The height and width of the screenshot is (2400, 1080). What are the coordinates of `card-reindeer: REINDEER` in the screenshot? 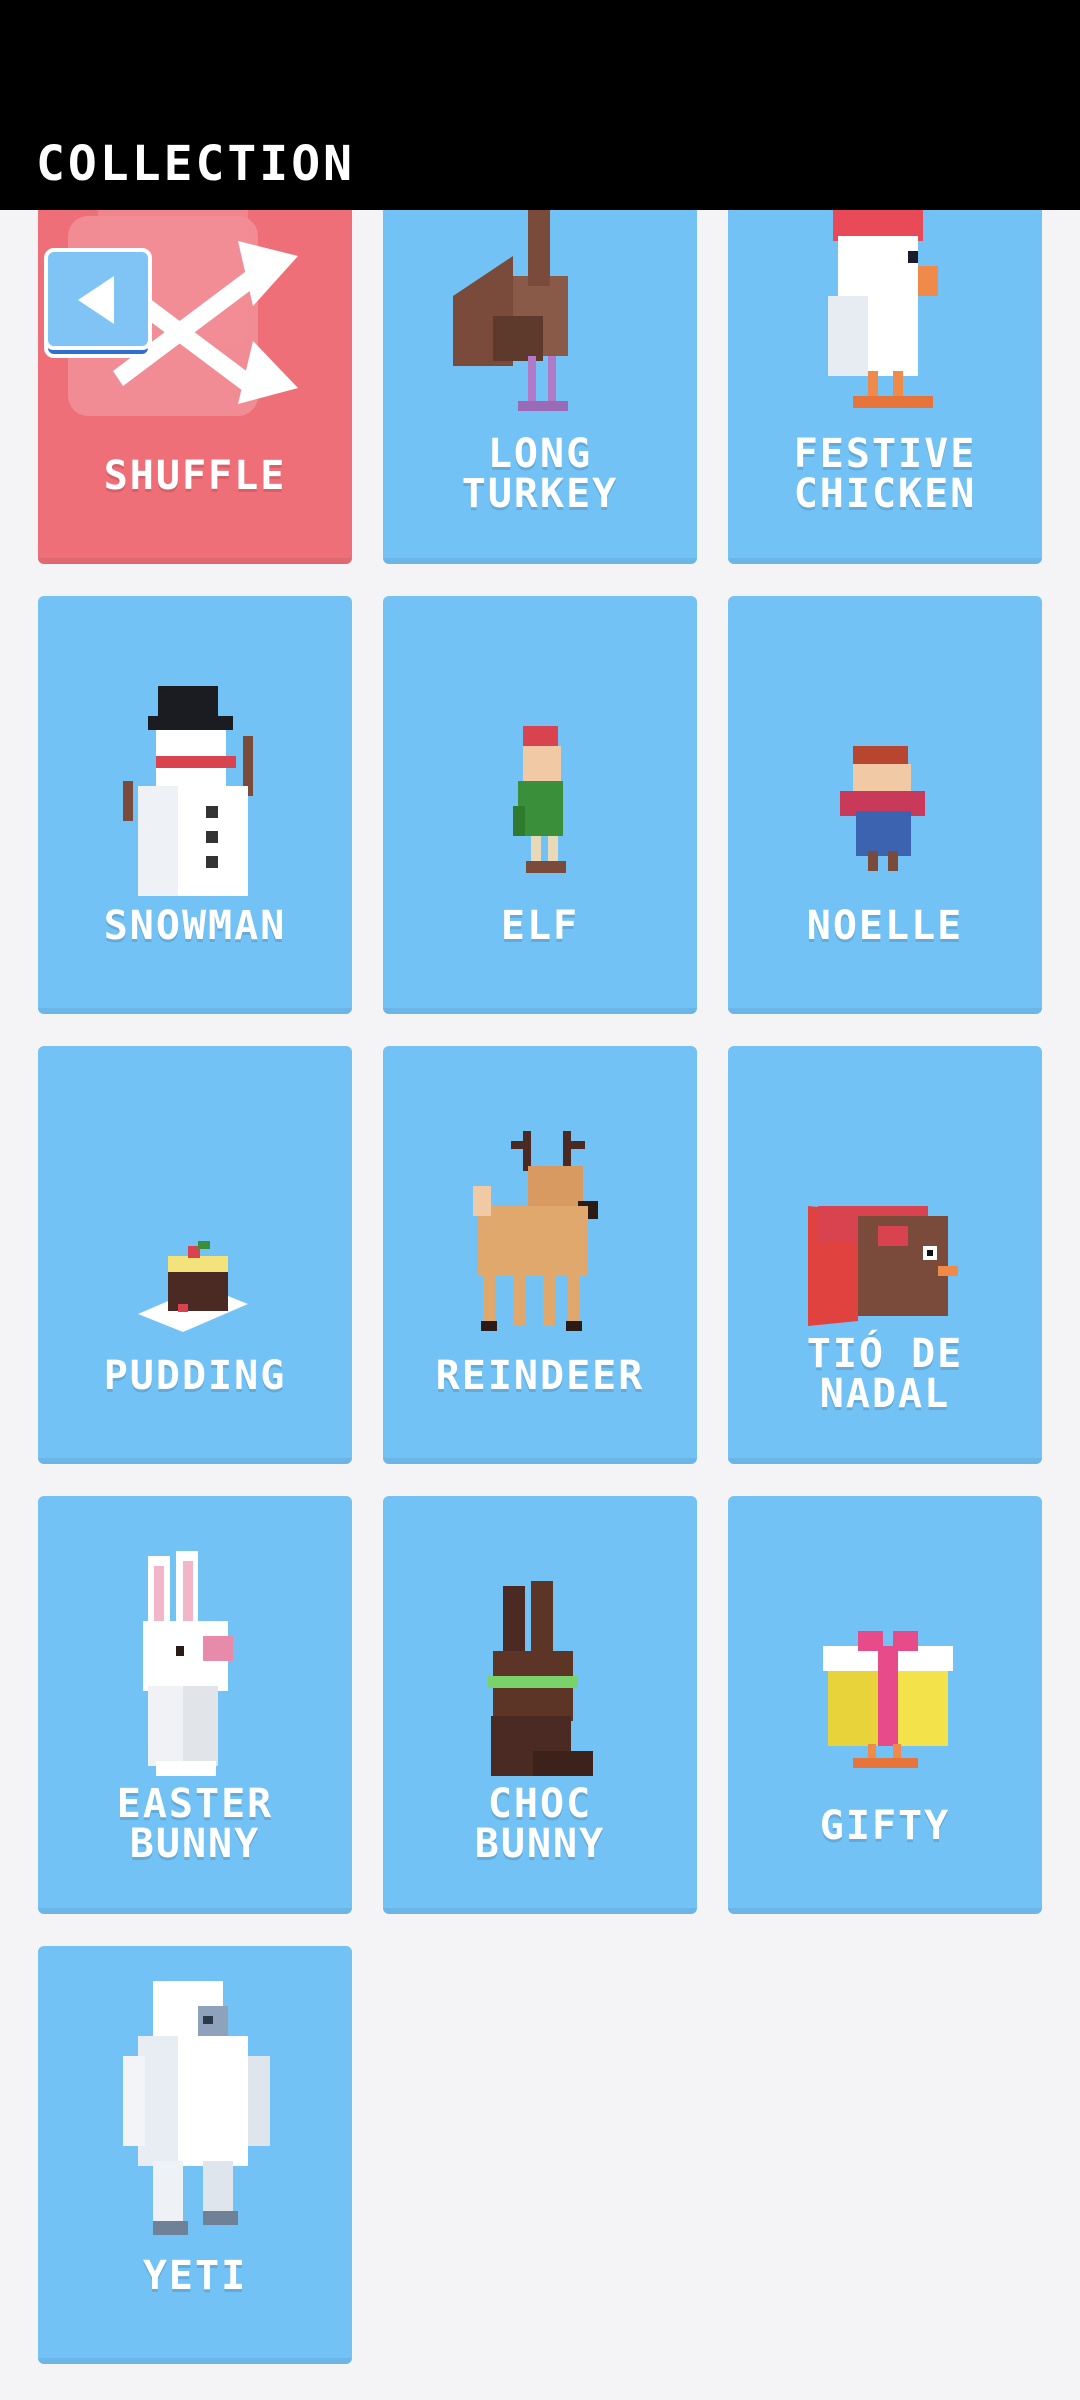 It's located at (540, 1255).